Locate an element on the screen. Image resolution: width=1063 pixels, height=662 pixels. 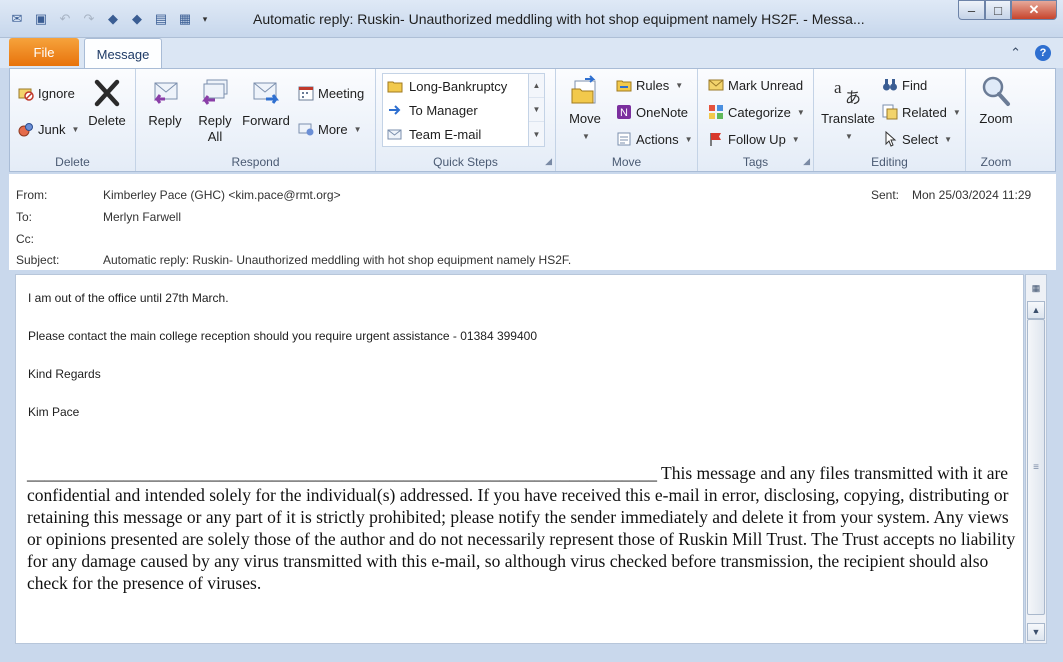
zoom-button: Zoom is located at coordinates (996, 101).